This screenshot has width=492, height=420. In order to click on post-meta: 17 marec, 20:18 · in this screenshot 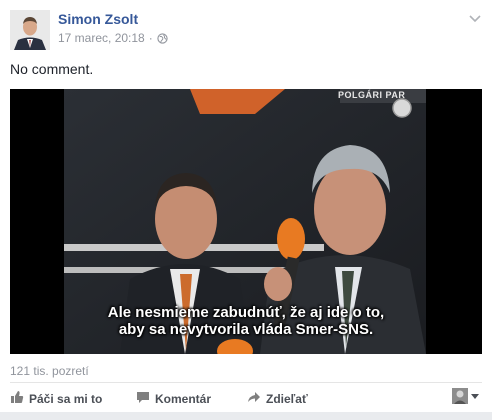, I will do `click(113, 38)`.